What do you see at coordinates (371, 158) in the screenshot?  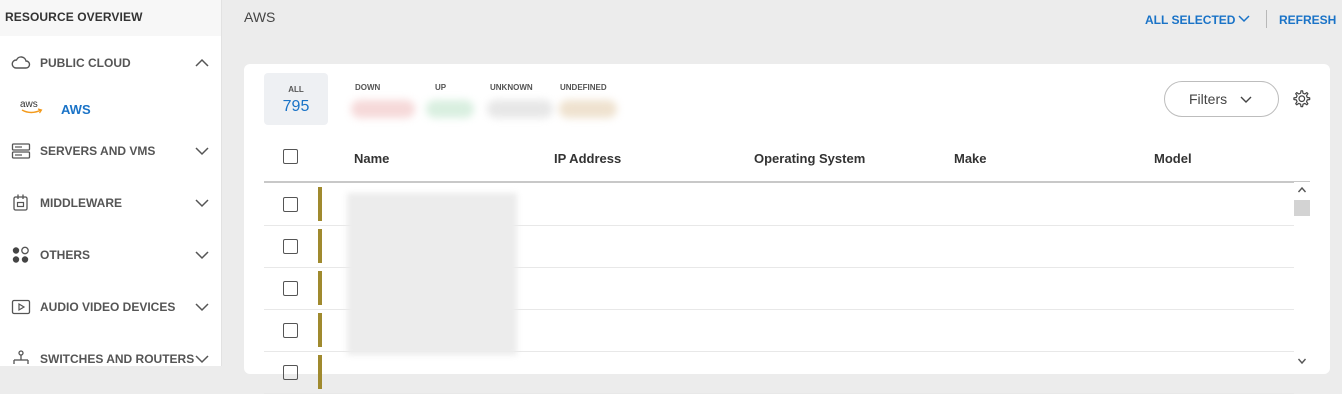 I see `column-header-name: Name` at bounding box center [371, 158].